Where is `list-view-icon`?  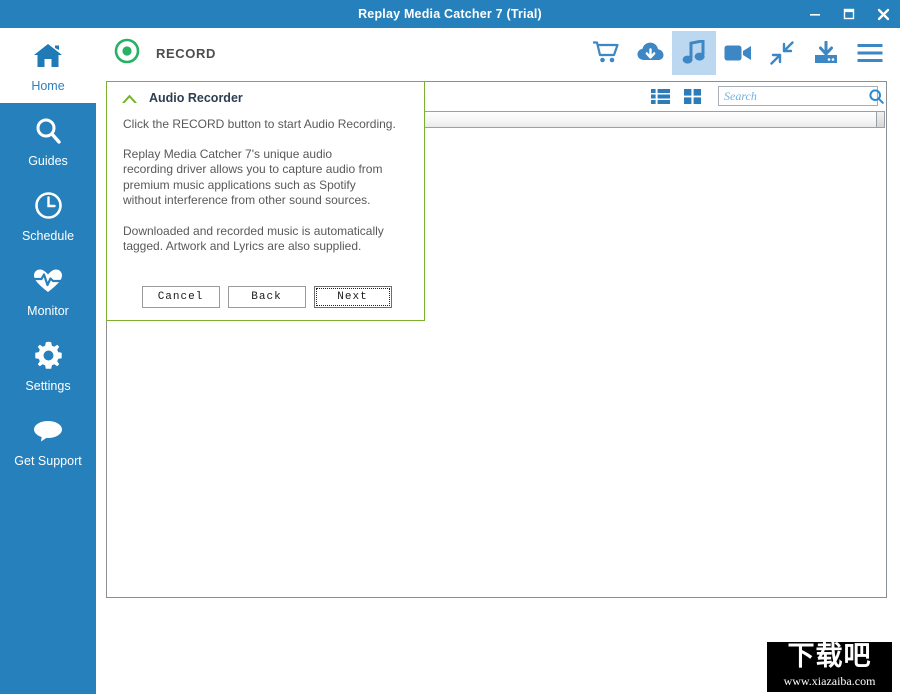 list-view-icon is located at coordinates (660, 96).